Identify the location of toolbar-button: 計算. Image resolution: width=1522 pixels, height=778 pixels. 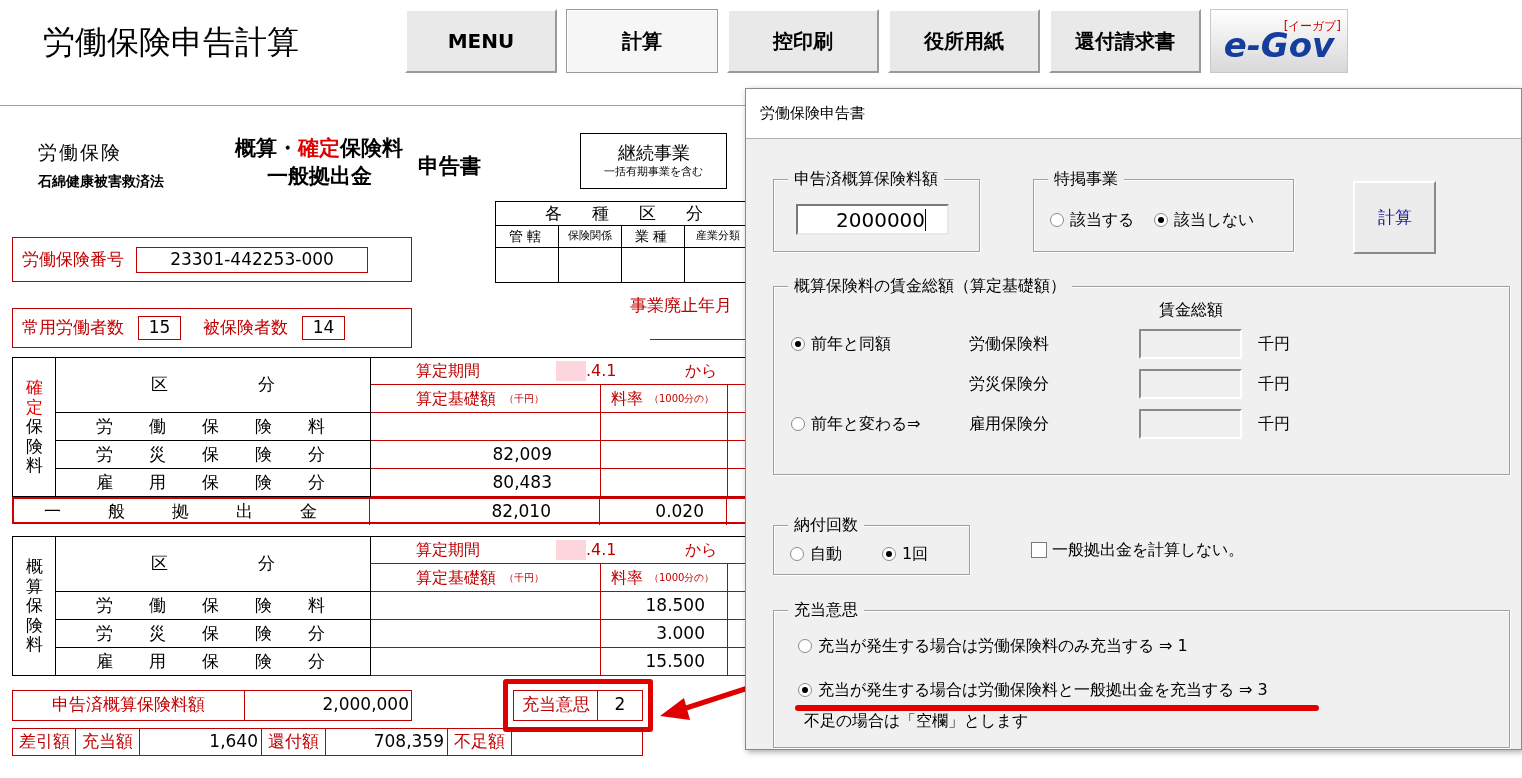
(642, 41).